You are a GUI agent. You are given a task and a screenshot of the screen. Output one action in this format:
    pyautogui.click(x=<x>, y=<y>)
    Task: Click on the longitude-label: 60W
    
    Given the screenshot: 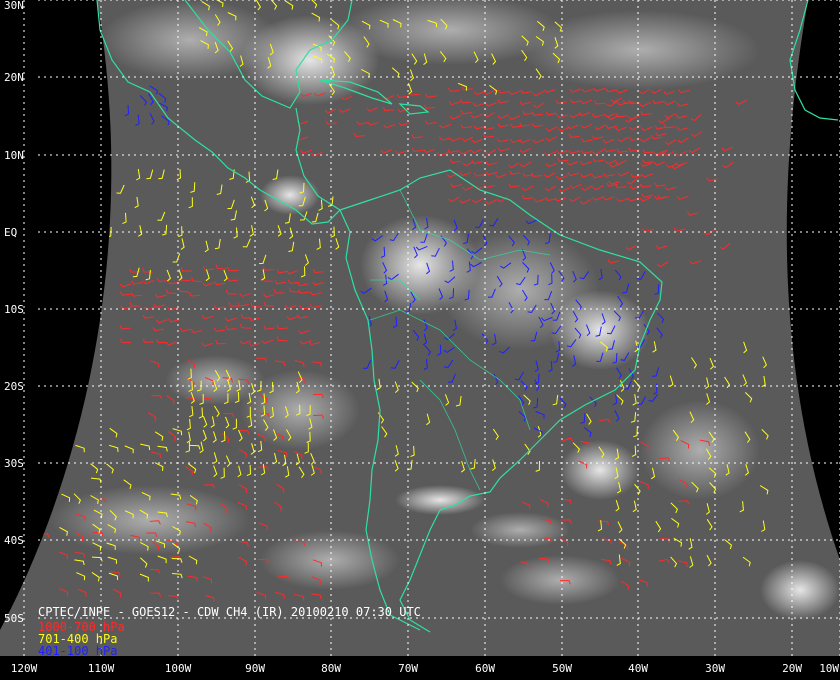 What is the action you would take?
    pyautogui.click(x=485, y=668)
    